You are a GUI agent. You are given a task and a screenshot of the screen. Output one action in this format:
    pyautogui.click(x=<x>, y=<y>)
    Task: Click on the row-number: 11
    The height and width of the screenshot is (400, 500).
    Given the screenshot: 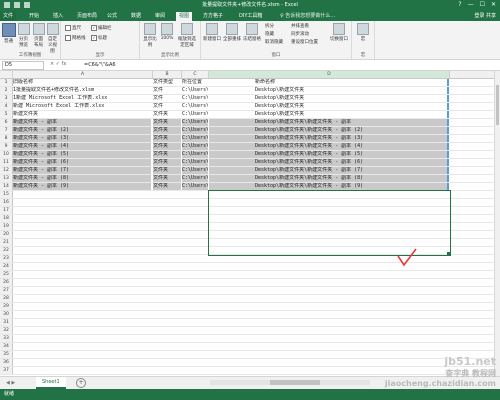 What is the action you would take?
    pyautogui.click(x=6, y=162)
    